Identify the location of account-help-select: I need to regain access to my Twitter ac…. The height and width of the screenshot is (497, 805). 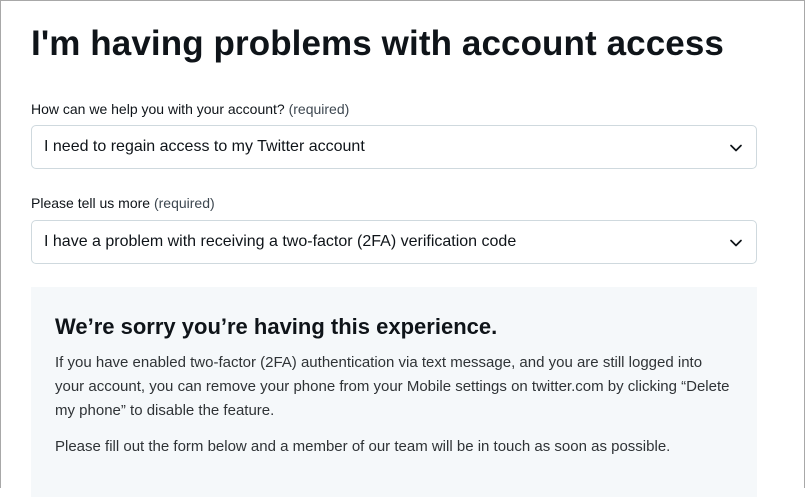
(394, 147).